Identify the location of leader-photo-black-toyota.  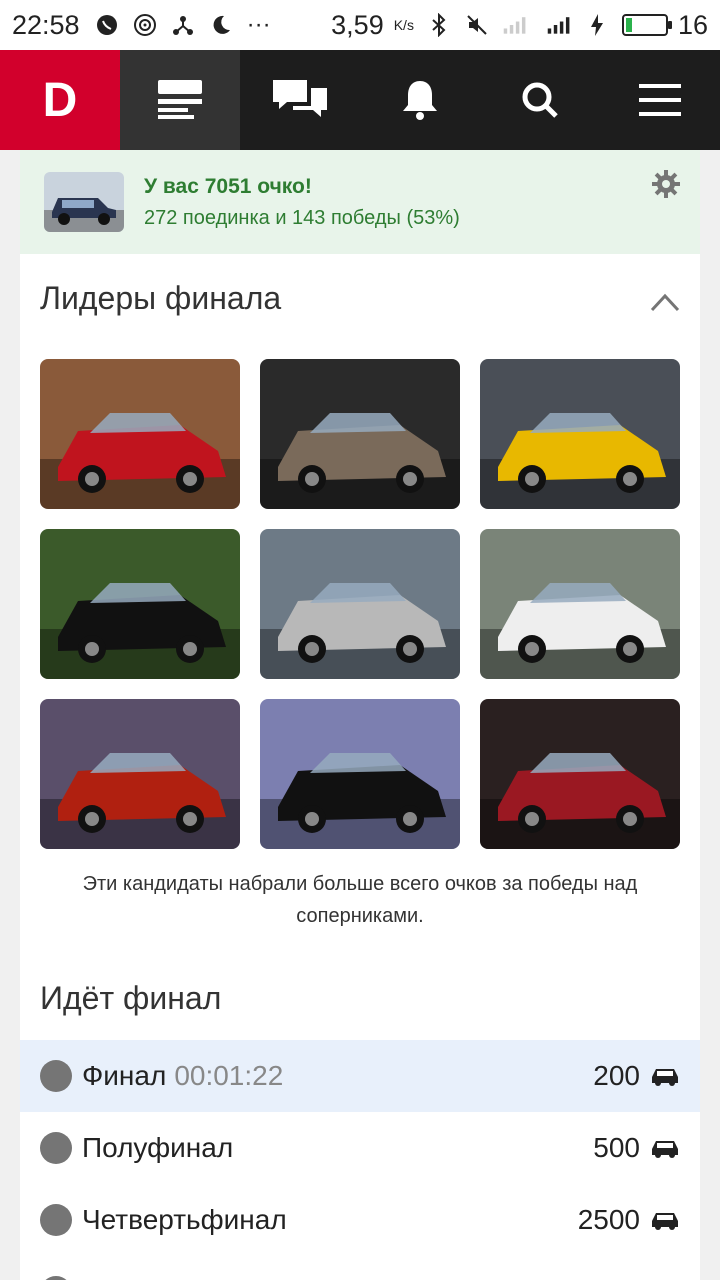
(140, 604).